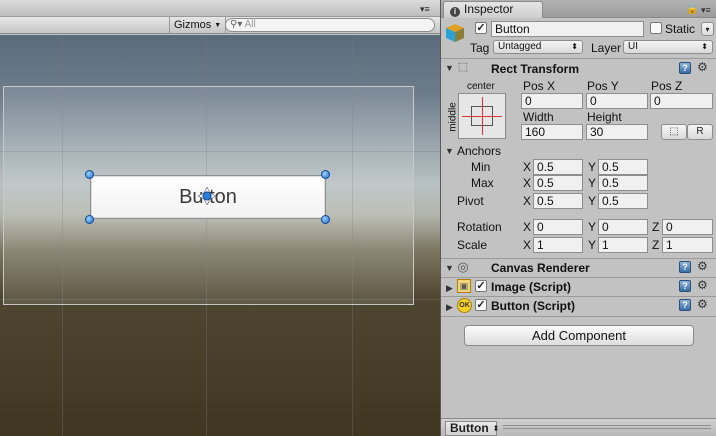  I want to click on rotation-x-input: 0, so click(558, 227).